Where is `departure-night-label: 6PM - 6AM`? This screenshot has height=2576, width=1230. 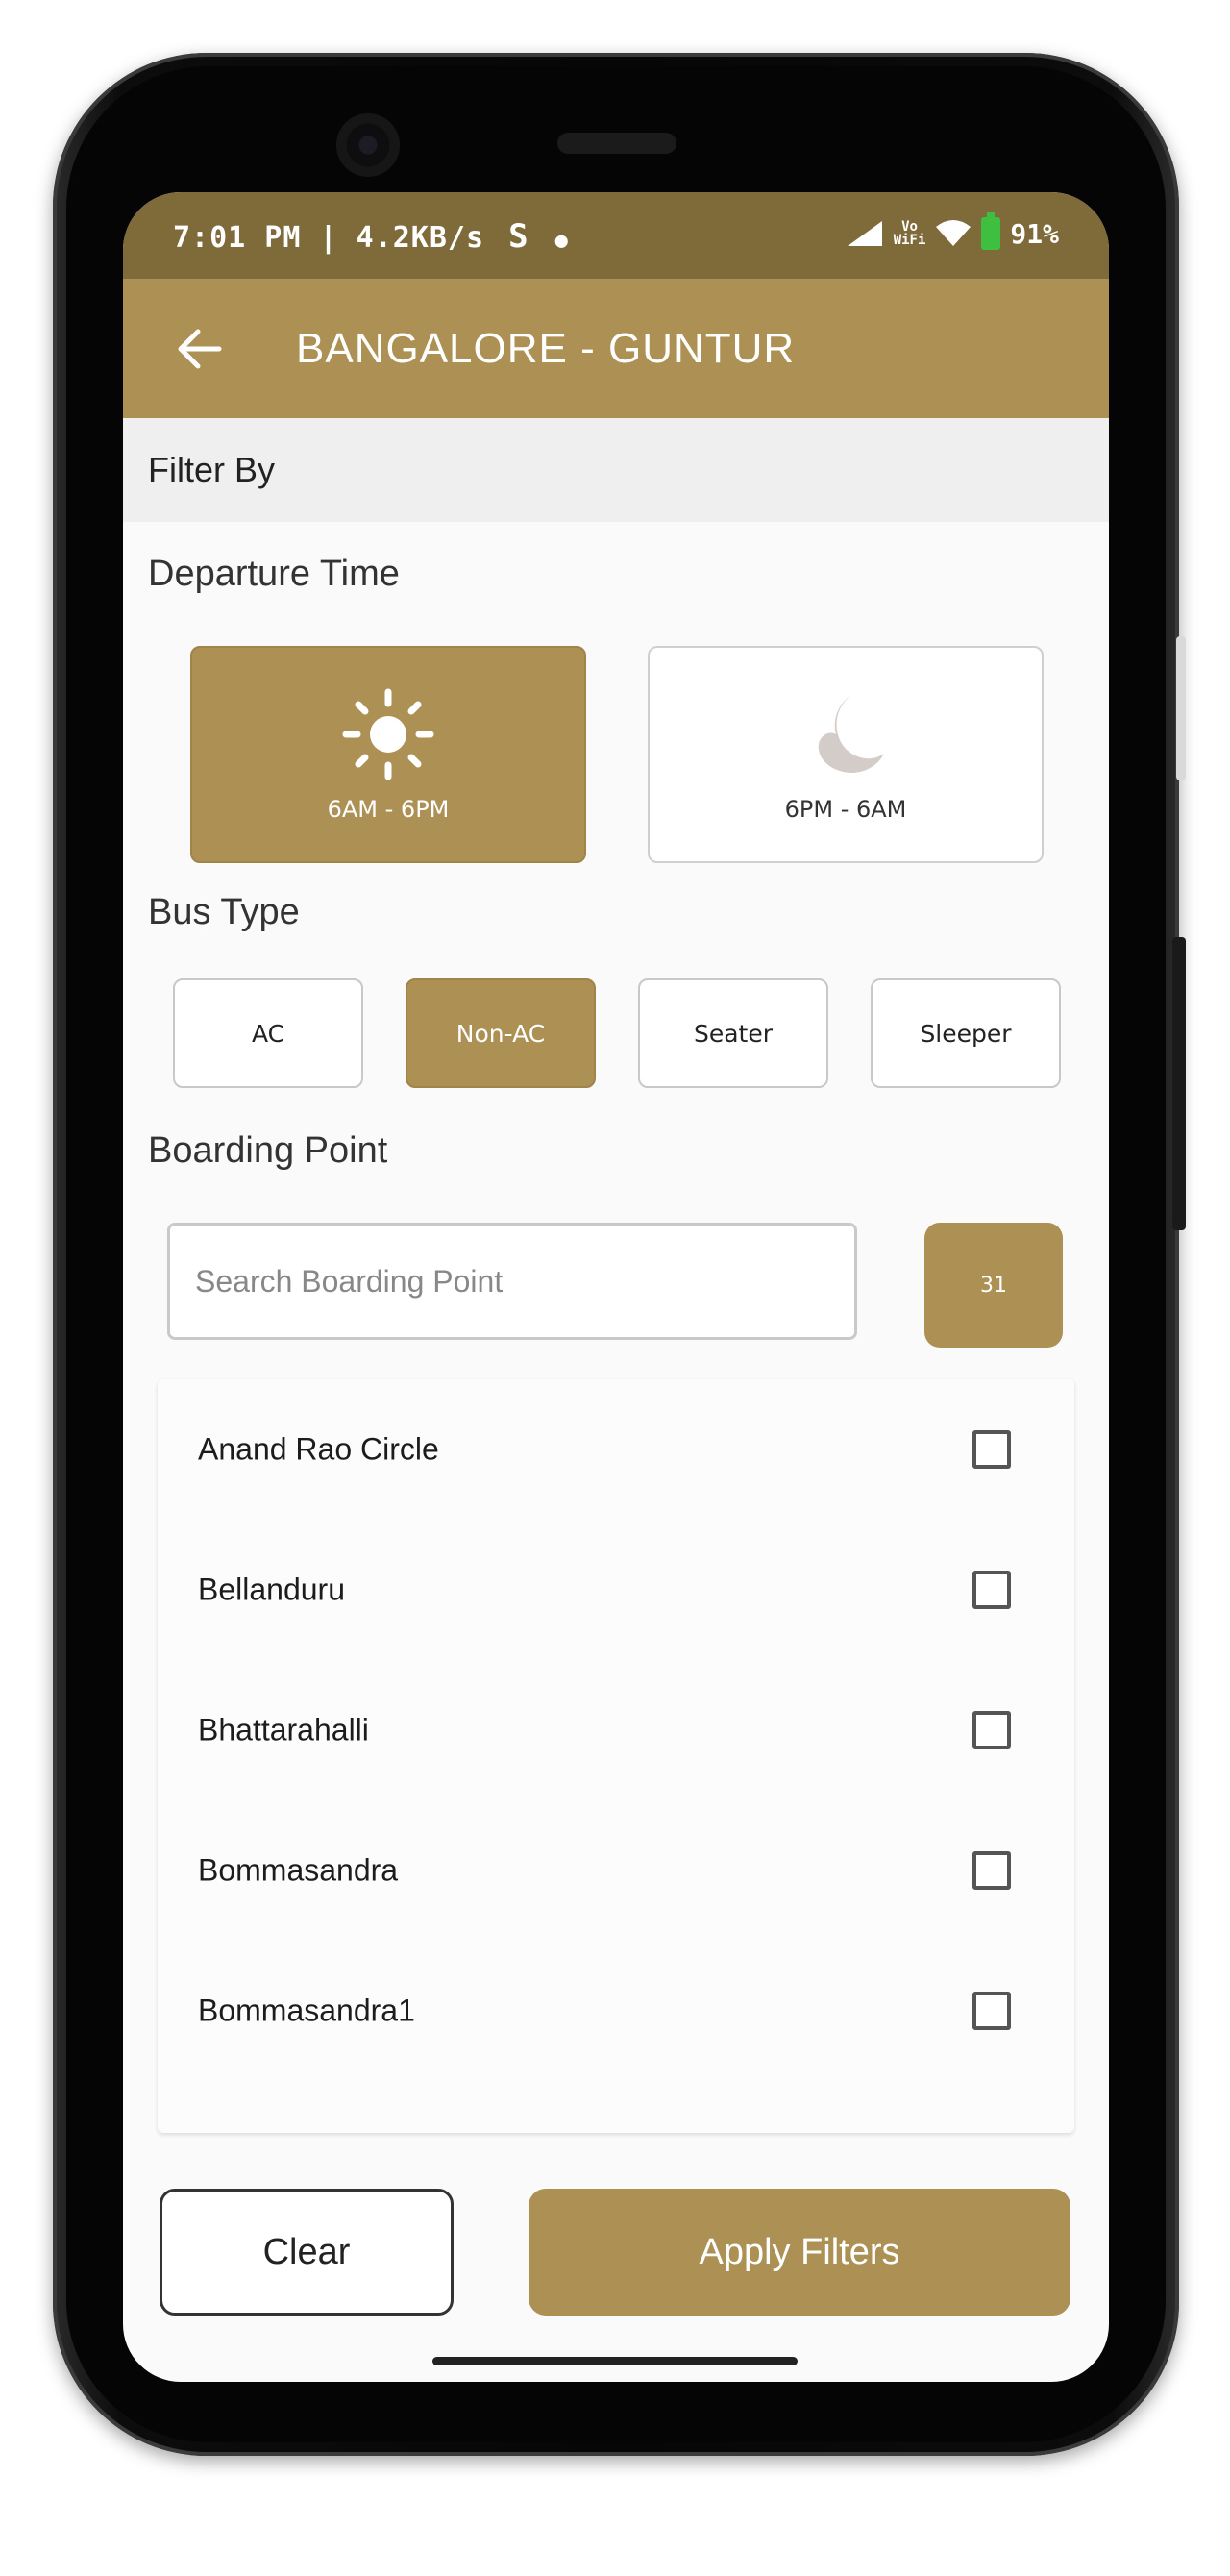 departure-night-label: 6PM - 6AM is located at coordinates (846, 809).